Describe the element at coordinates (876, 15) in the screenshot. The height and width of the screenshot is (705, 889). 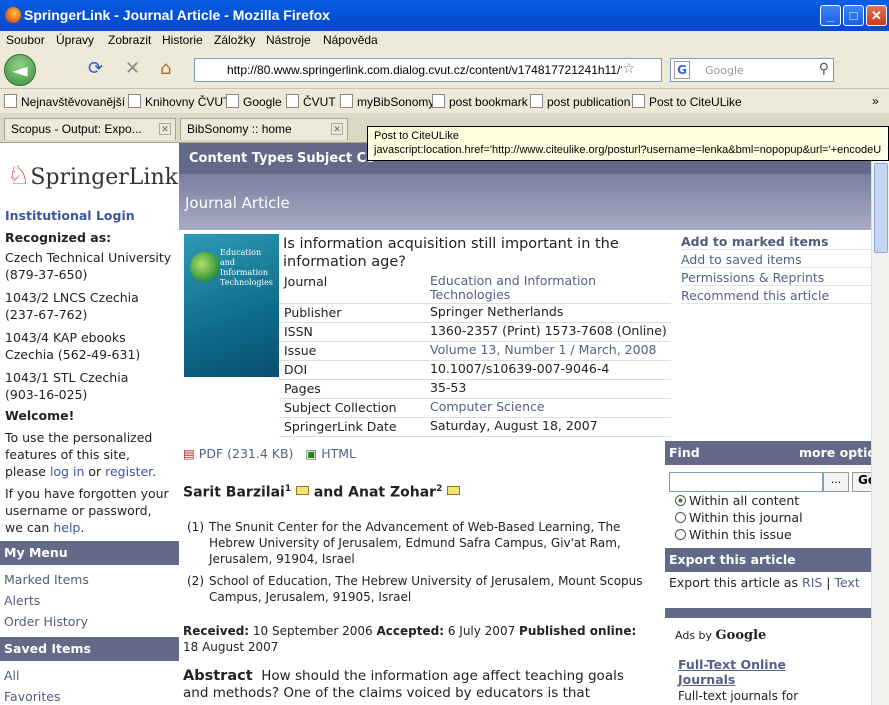
I see `close-button: ✕` at that location.